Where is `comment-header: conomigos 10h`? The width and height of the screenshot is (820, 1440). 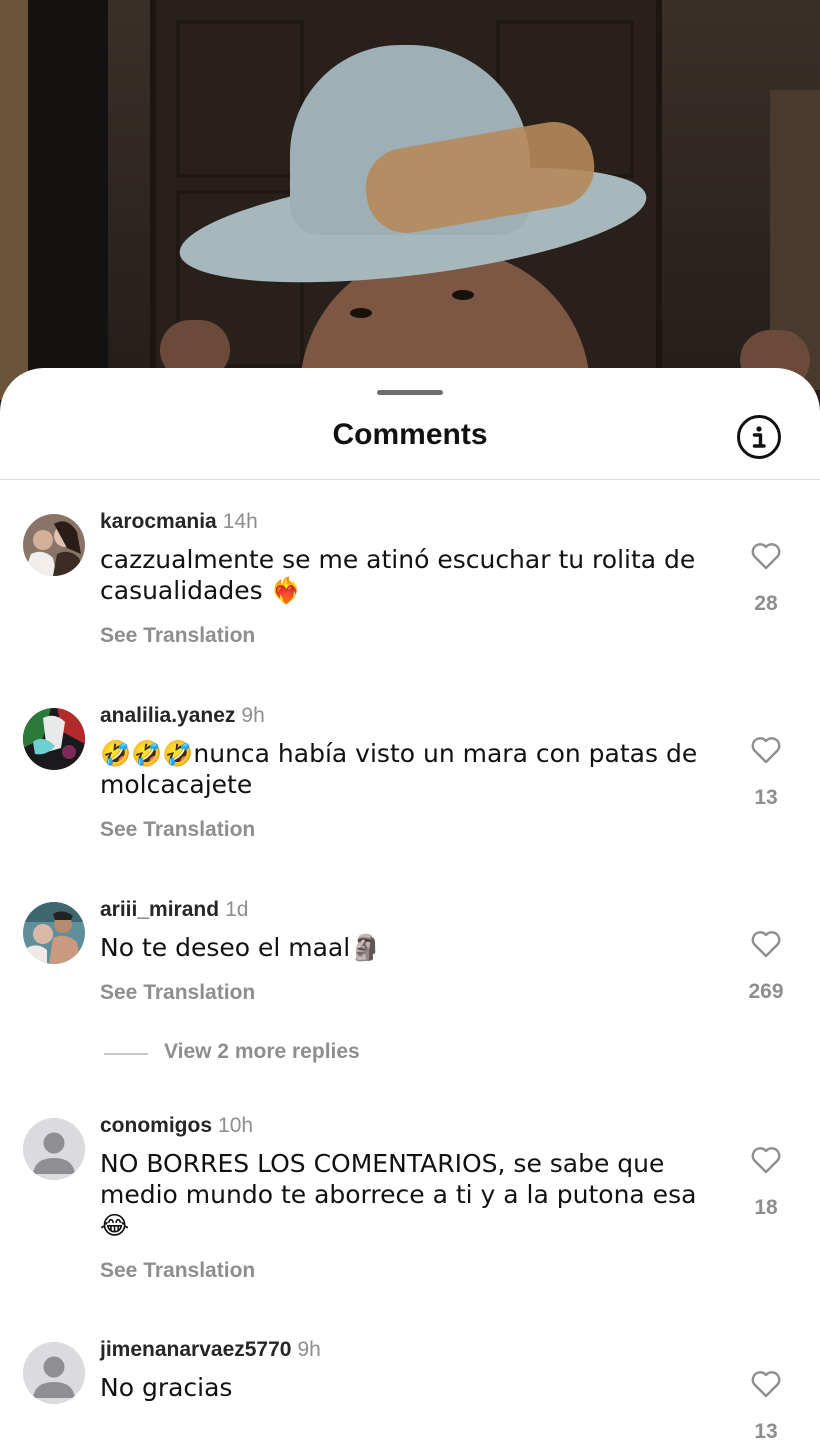 comment-header: conomigos 10h is located at coordinates (176, 1126).